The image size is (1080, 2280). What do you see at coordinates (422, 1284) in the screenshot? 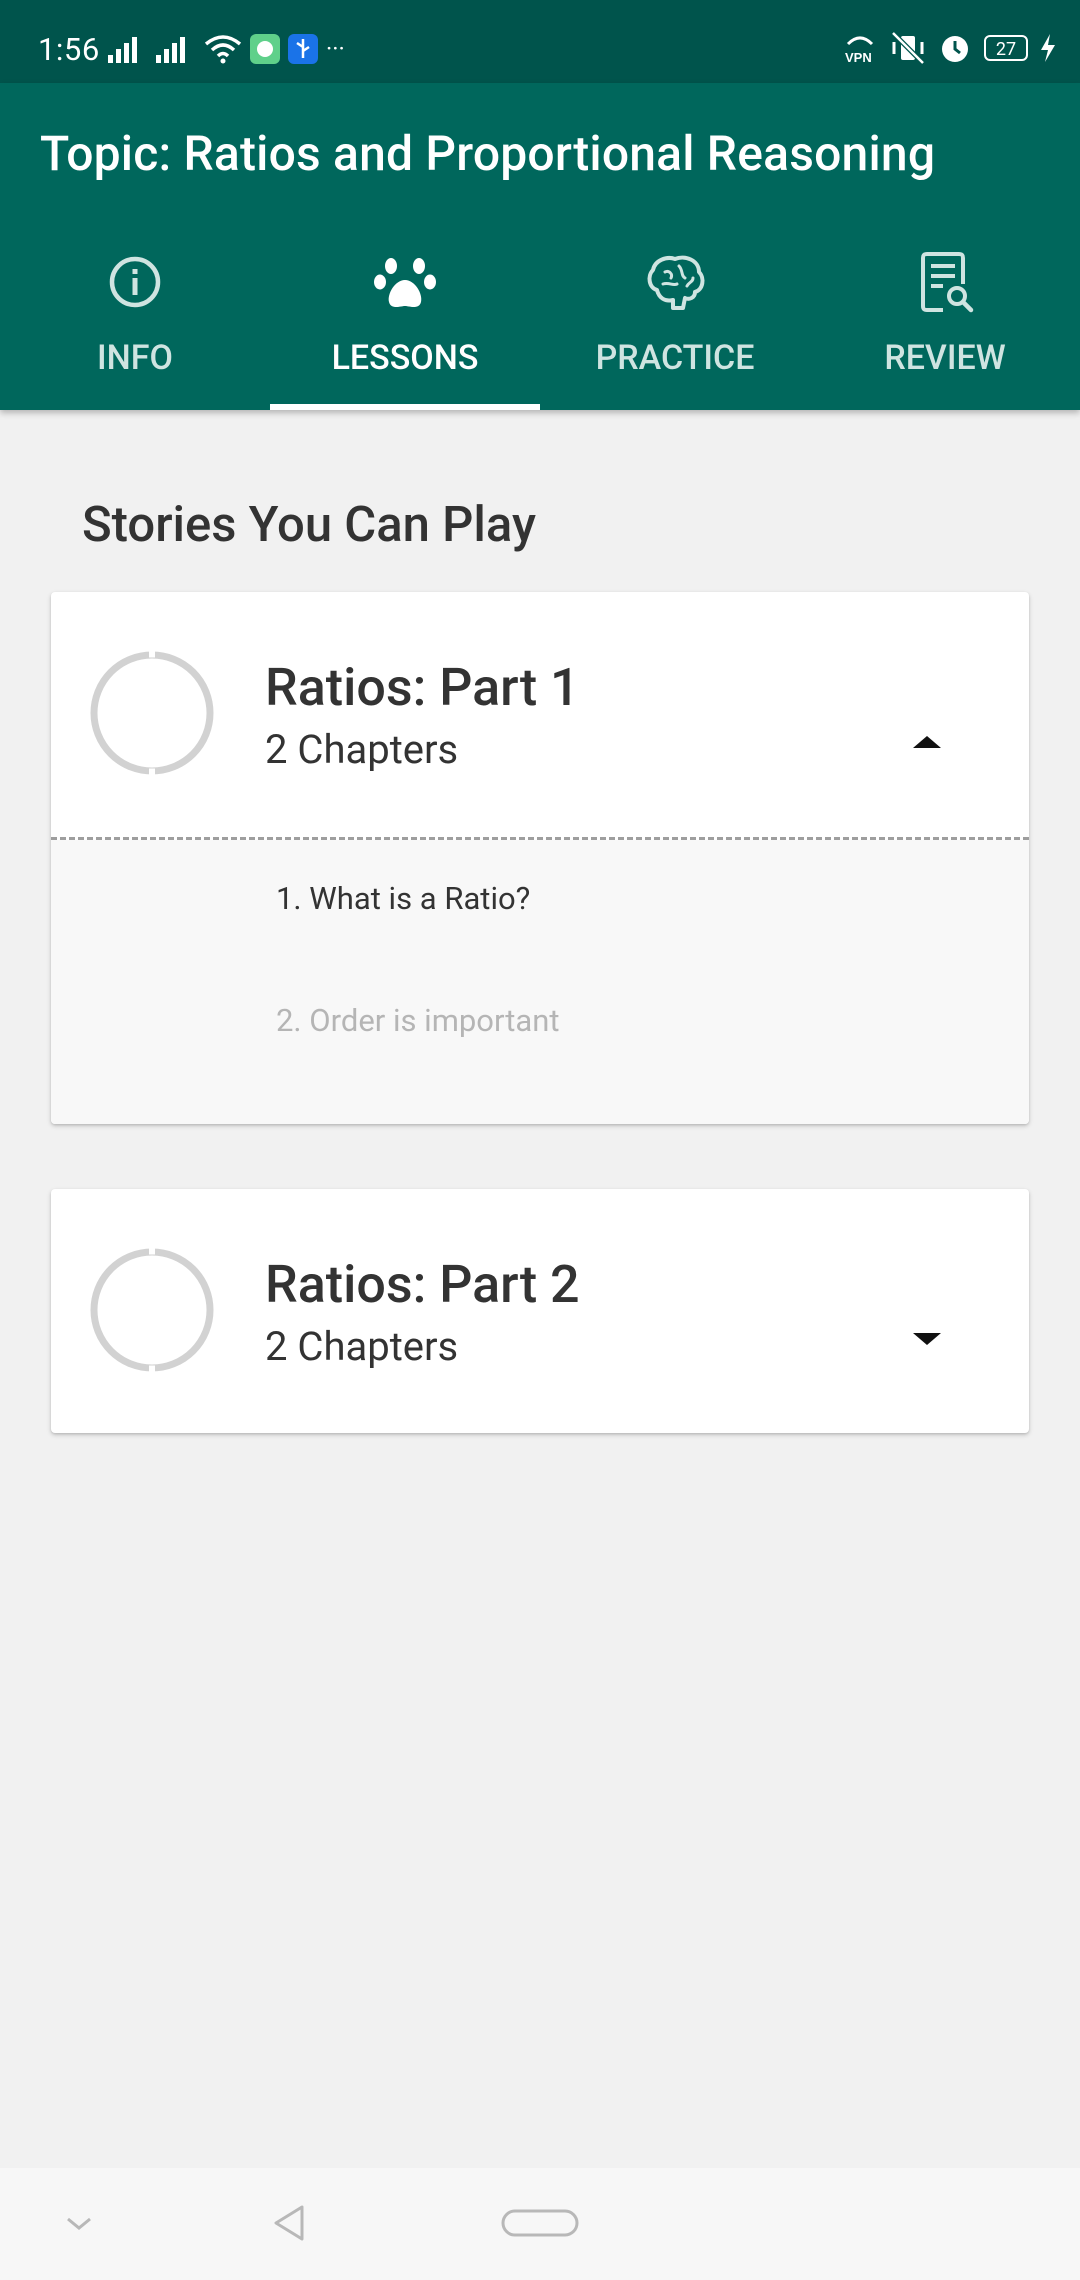
I see `story-title: Ratios: Part 2` at bounding box center [422, 1284].